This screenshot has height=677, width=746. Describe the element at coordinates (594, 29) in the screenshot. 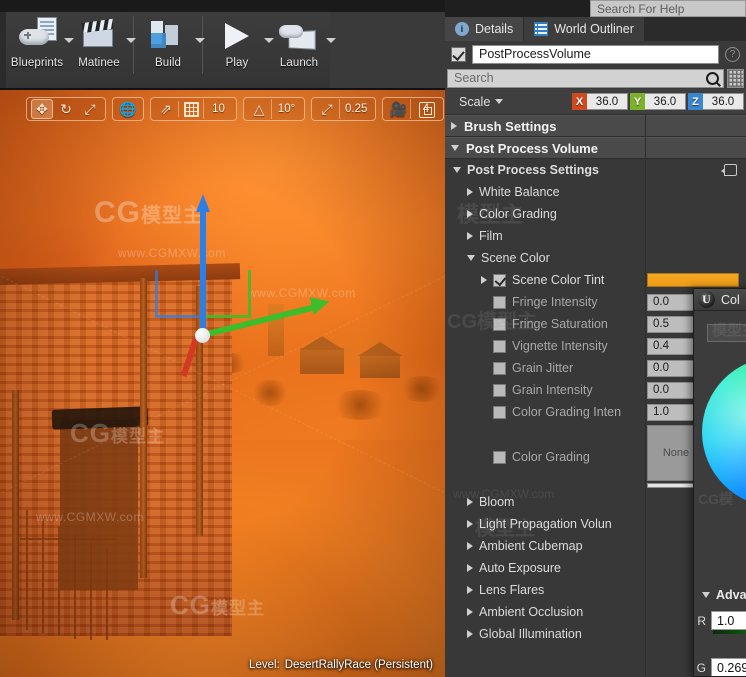

I see `tab-world-outliner-label: World Outliner` at that location.